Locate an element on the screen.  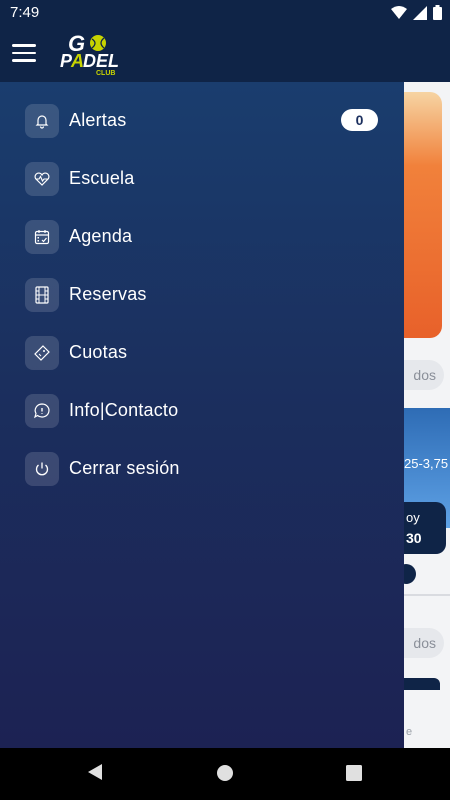
drawer-item-label: Reservas is located at coordinates (108, 294).